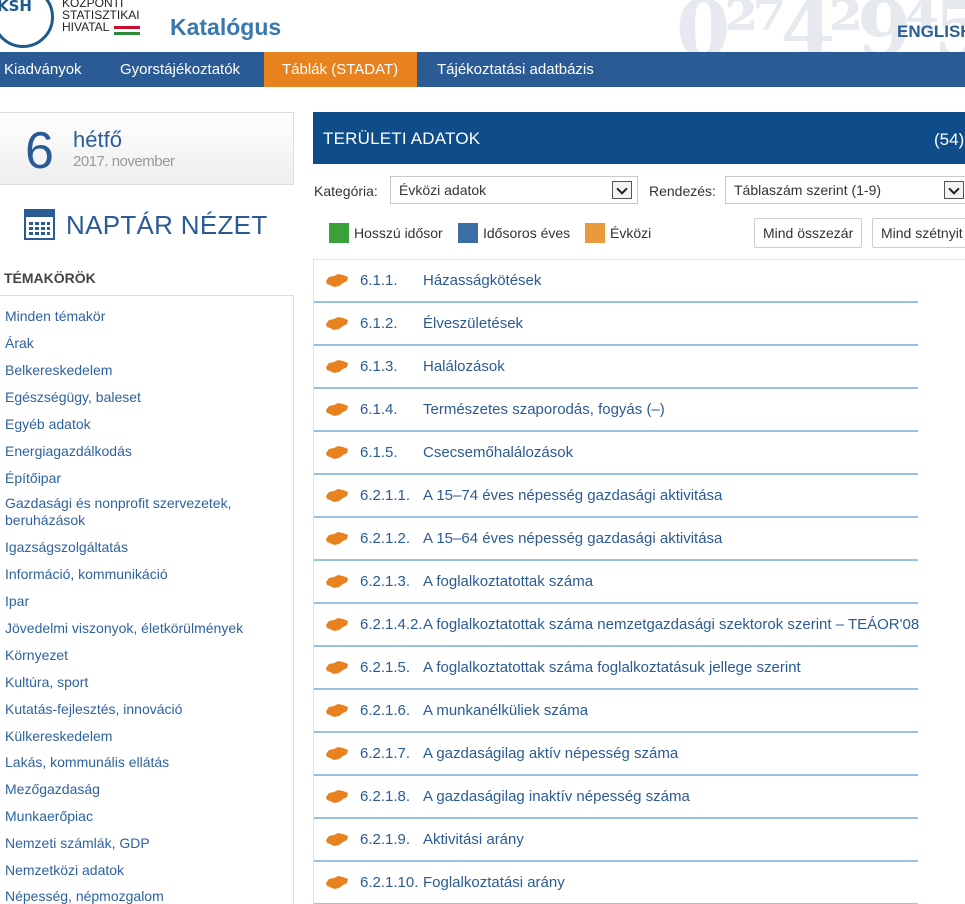 The height and width of the screenshot is (904, 965). I want to click on topic-item: Lakás, kommunális ellátás, so click(140, 762).